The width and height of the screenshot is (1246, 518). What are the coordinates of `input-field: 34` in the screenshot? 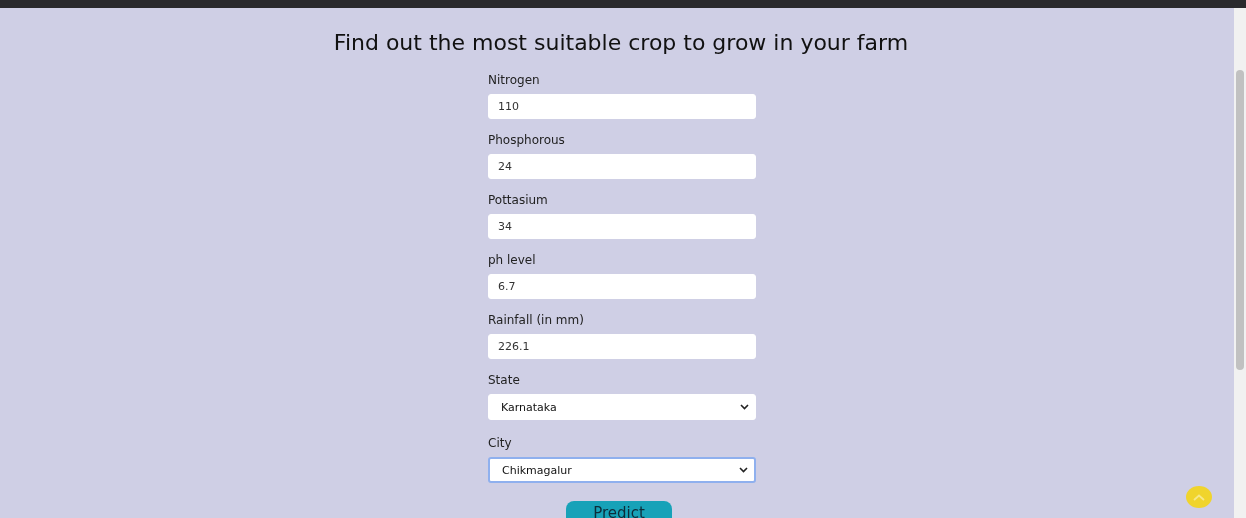 It's located at (622, 226).